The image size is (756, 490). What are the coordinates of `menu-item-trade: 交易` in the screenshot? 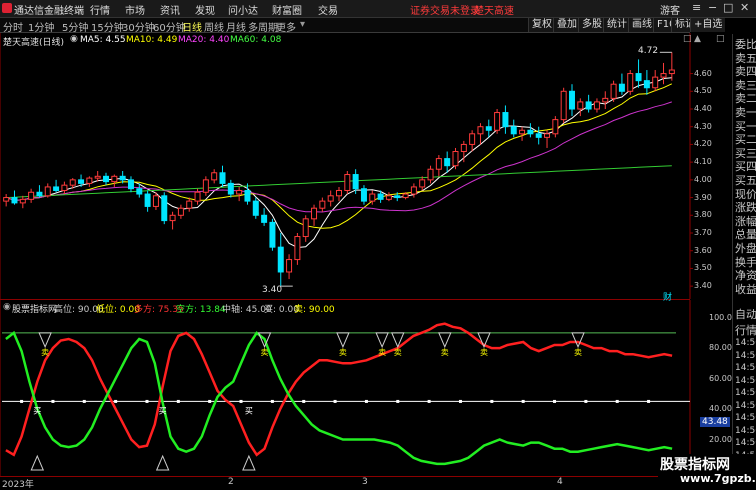 It's located at (328, 9).